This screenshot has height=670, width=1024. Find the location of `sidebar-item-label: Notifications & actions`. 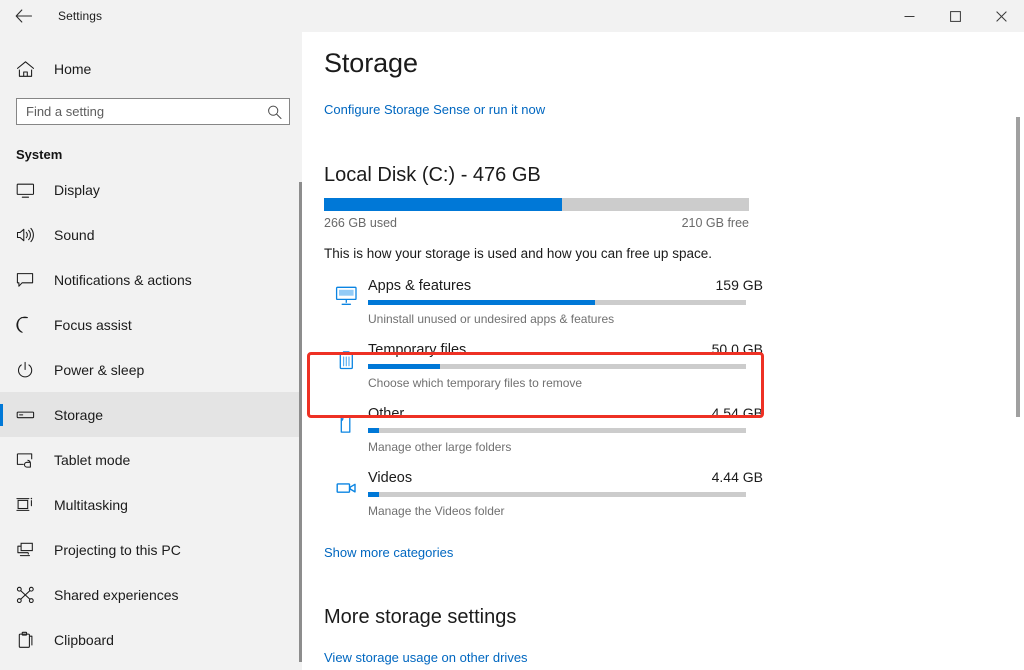

sidebar-item-label: Notifications & actions is located at coordinates (123, 279).